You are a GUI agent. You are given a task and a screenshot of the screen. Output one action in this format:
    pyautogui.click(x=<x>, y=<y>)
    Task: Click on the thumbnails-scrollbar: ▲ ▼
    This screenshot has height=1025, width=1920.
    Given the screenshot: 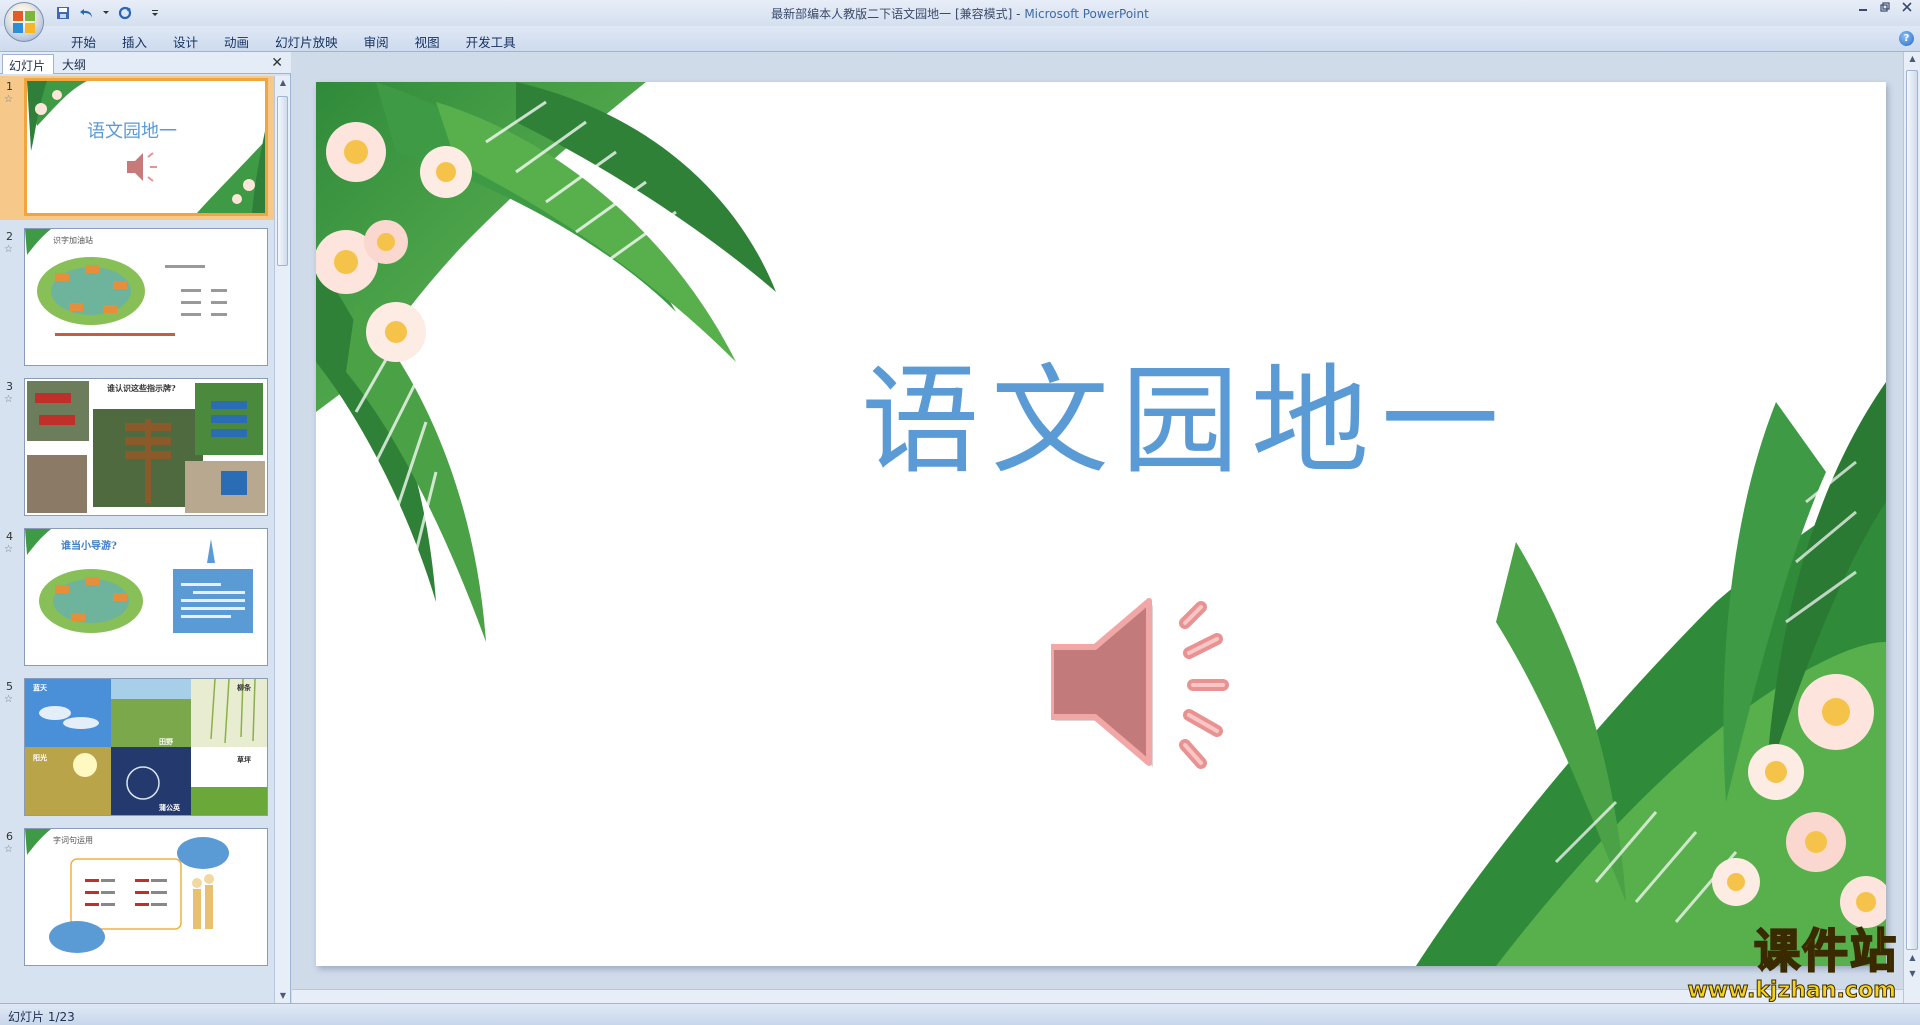 What is the action you would take?
    pyautogui.click(x=282, y=539)
    